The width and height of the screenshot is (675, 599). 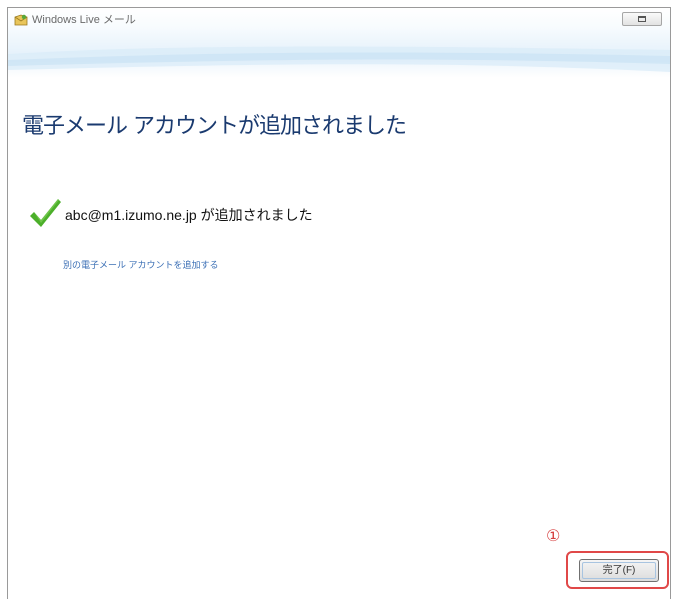 What do you see at coordinates (21, 20) in the screenshot?
I see `windows-live-mail-icon` at bounding box center [21, 20].